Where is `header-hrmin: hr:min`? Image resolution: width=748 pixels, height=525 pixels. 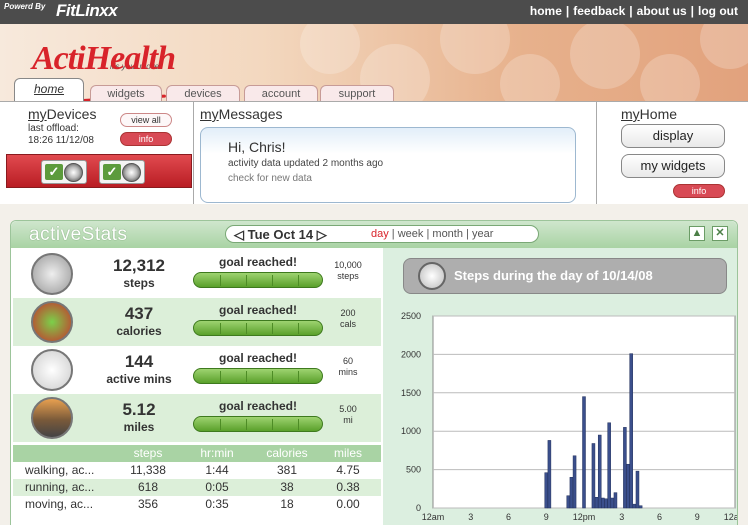 header-hrmin: hr:min is located at coordinates (217, 453).